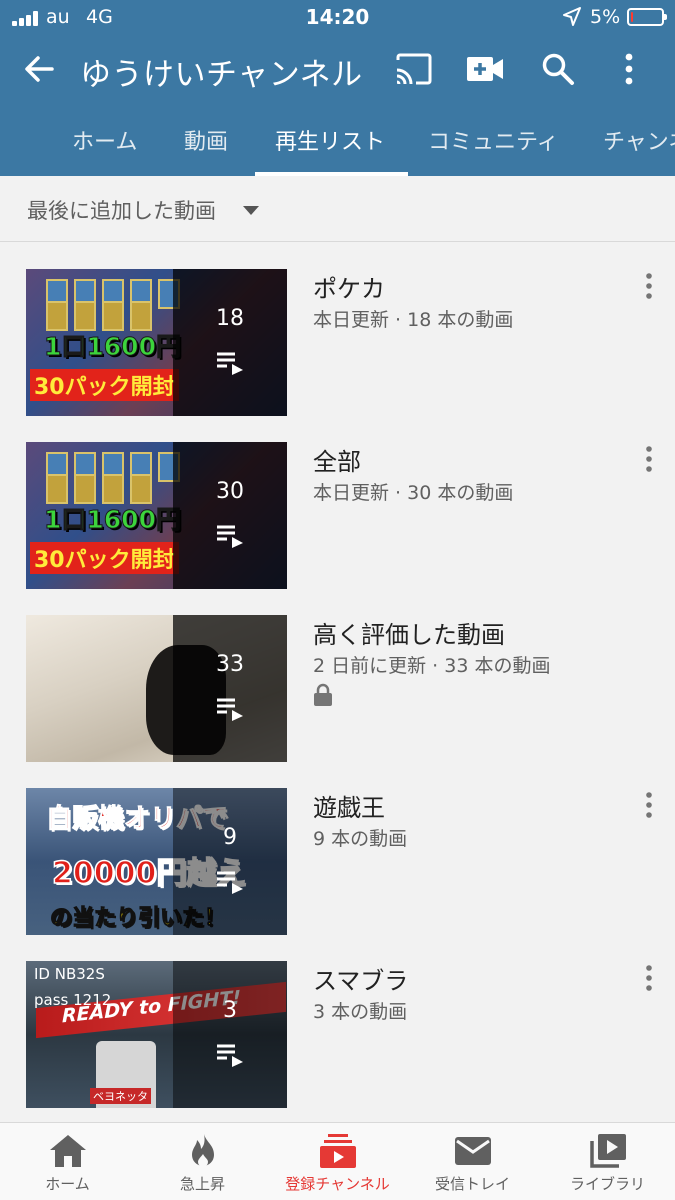  What do you see at coordinates (337, 690) in the screenshot?
I see `playlist-item: 33 高く評価した動画 2 日前に更新 · 33 本の動画` at bounding box center [337, 690].